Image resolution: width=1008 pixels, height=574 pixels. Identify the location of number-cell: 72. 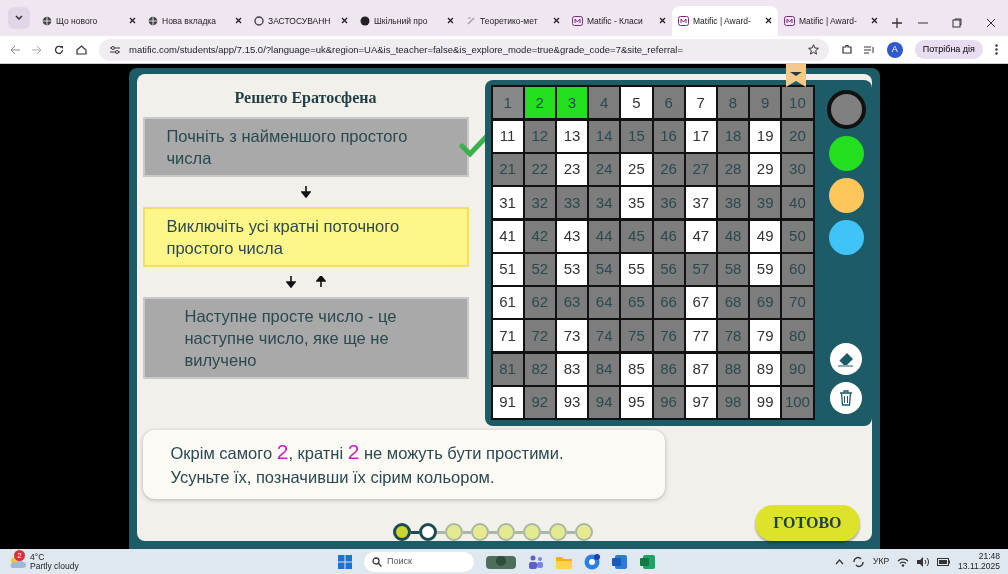
(539, 336).